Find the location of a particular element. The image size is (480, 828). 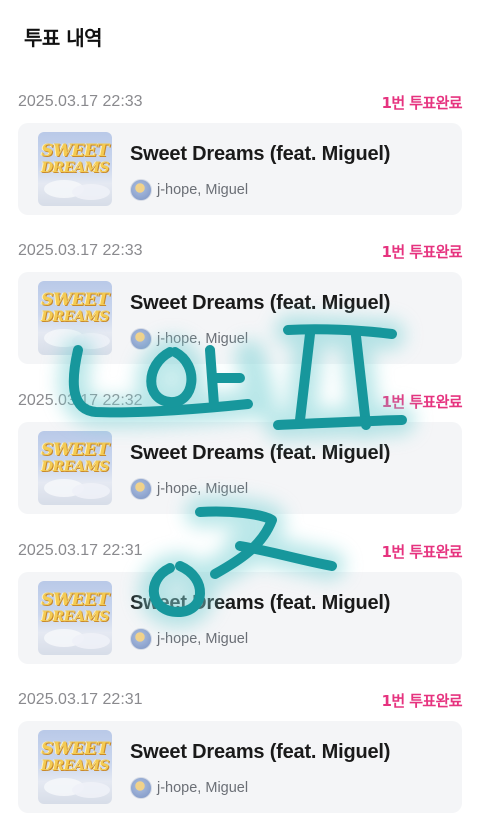

page-title: 투표 내역 is located at coordinates (63, 38).